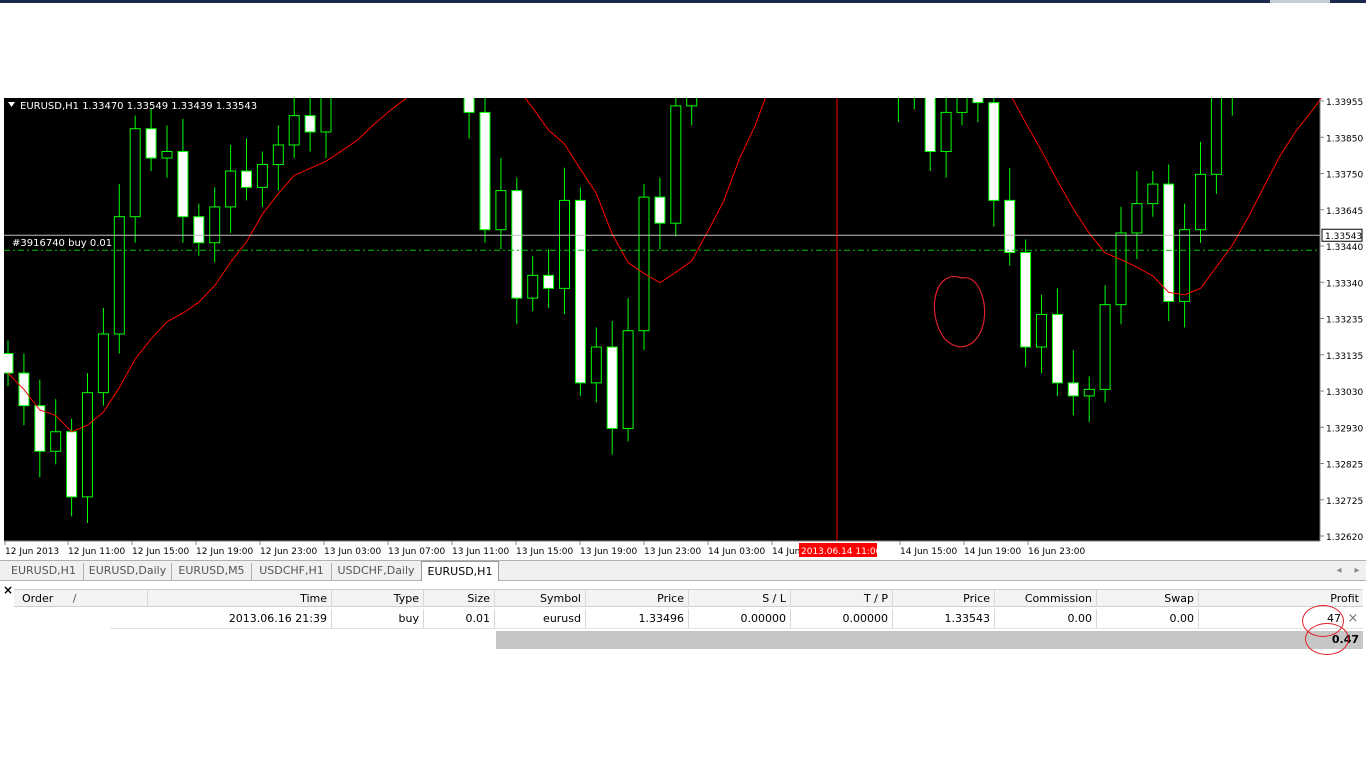 Image resolution: width=1366 pixels, height=768 pixels. I want to click on column-header-profit: Profit, so click(1281, 598).